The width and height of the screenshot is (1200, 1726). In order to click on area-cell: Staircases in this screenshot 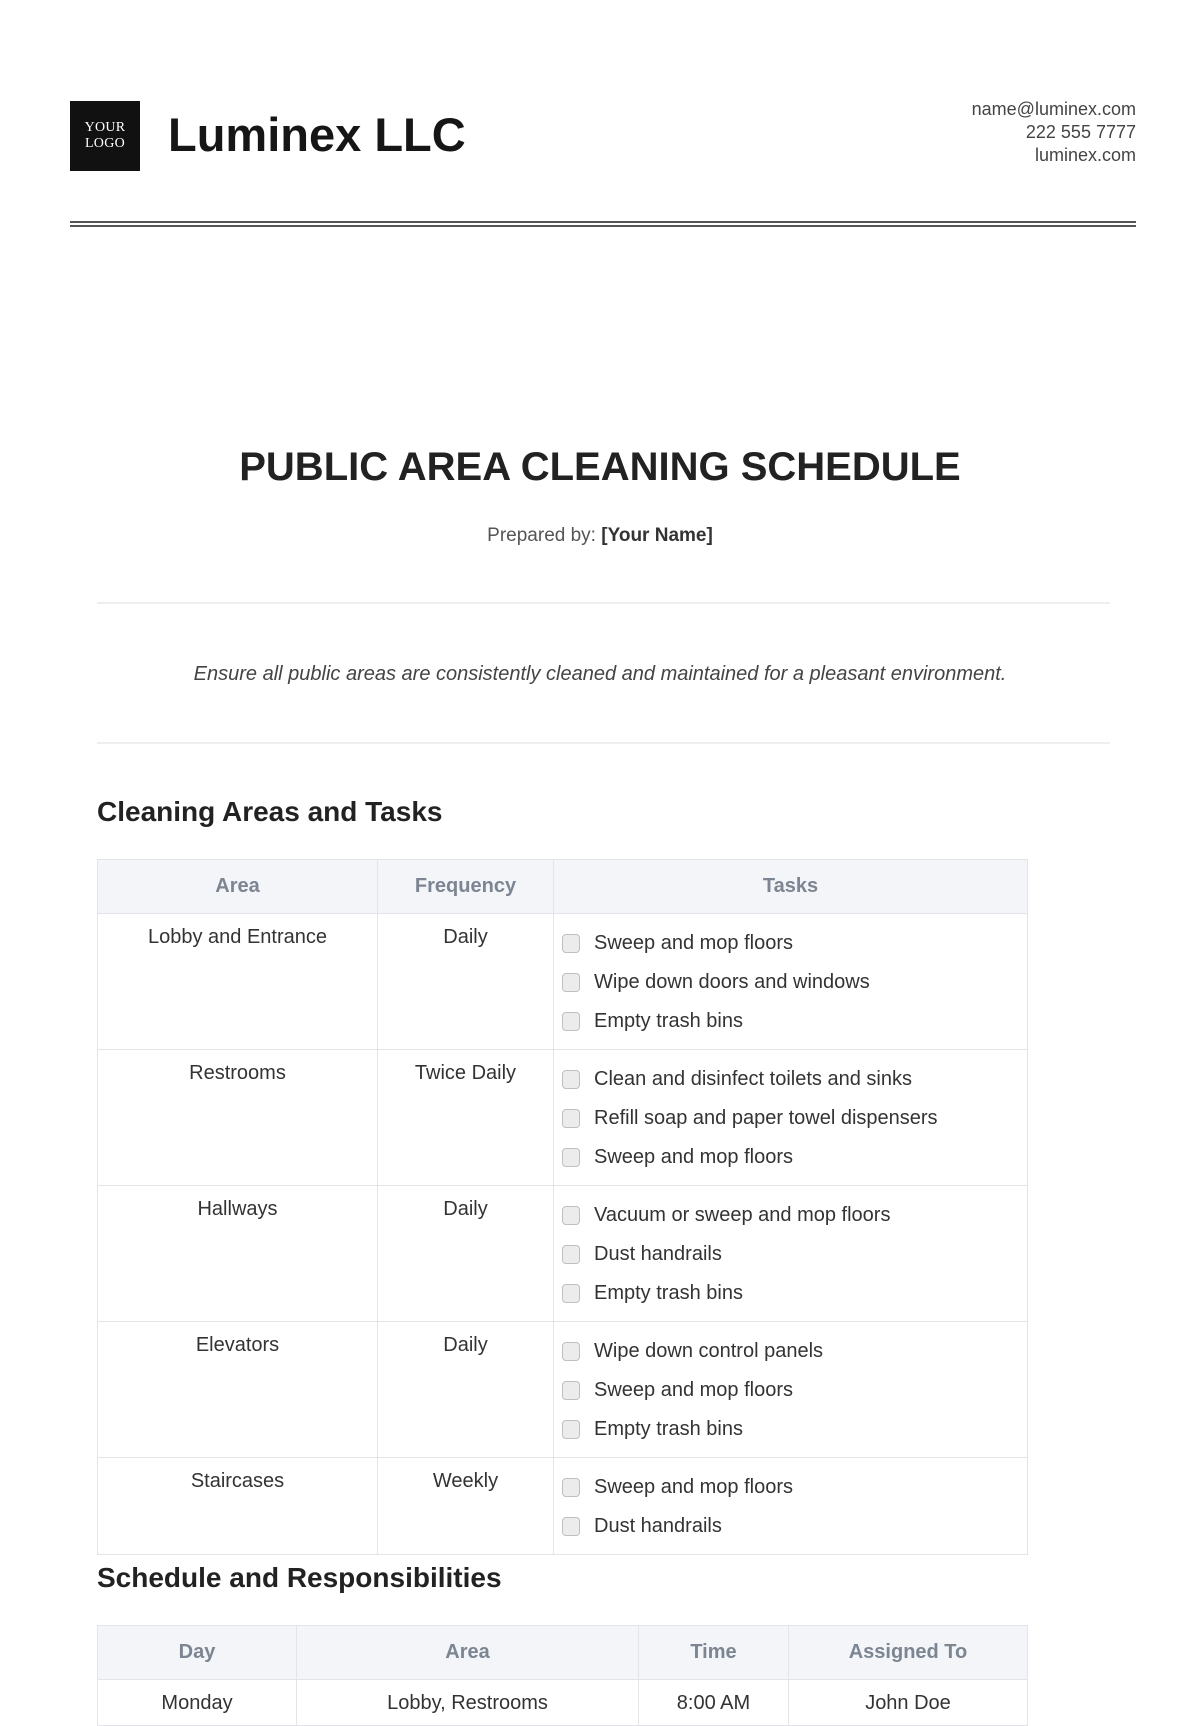, I will do `click(237, 1506)`.